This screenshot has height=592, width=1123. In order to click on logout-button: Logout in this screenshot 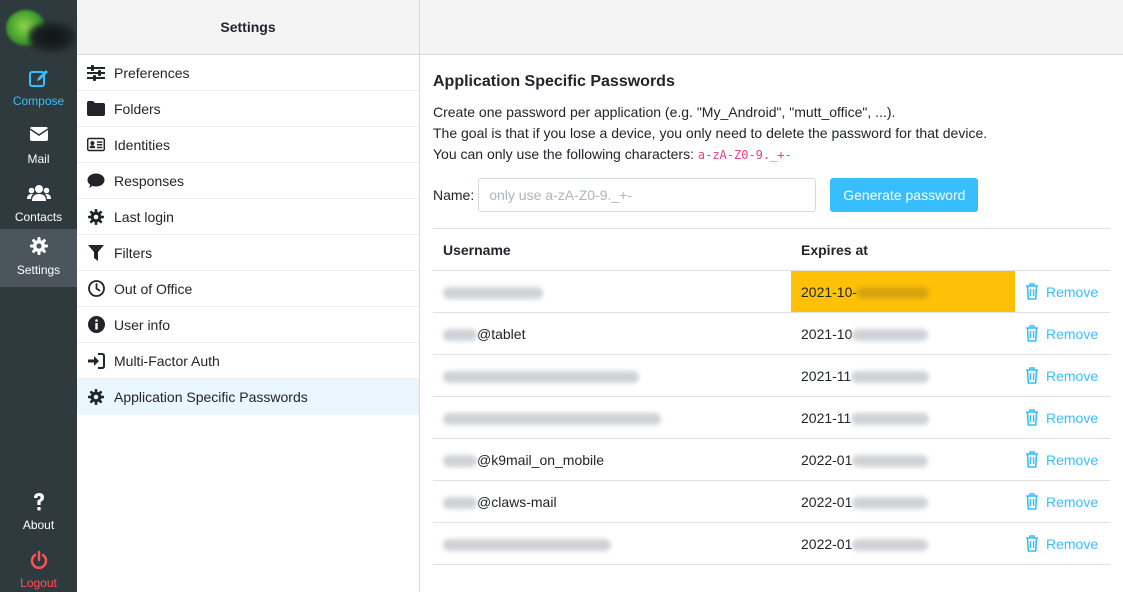, I will do `click(38, 567)`.